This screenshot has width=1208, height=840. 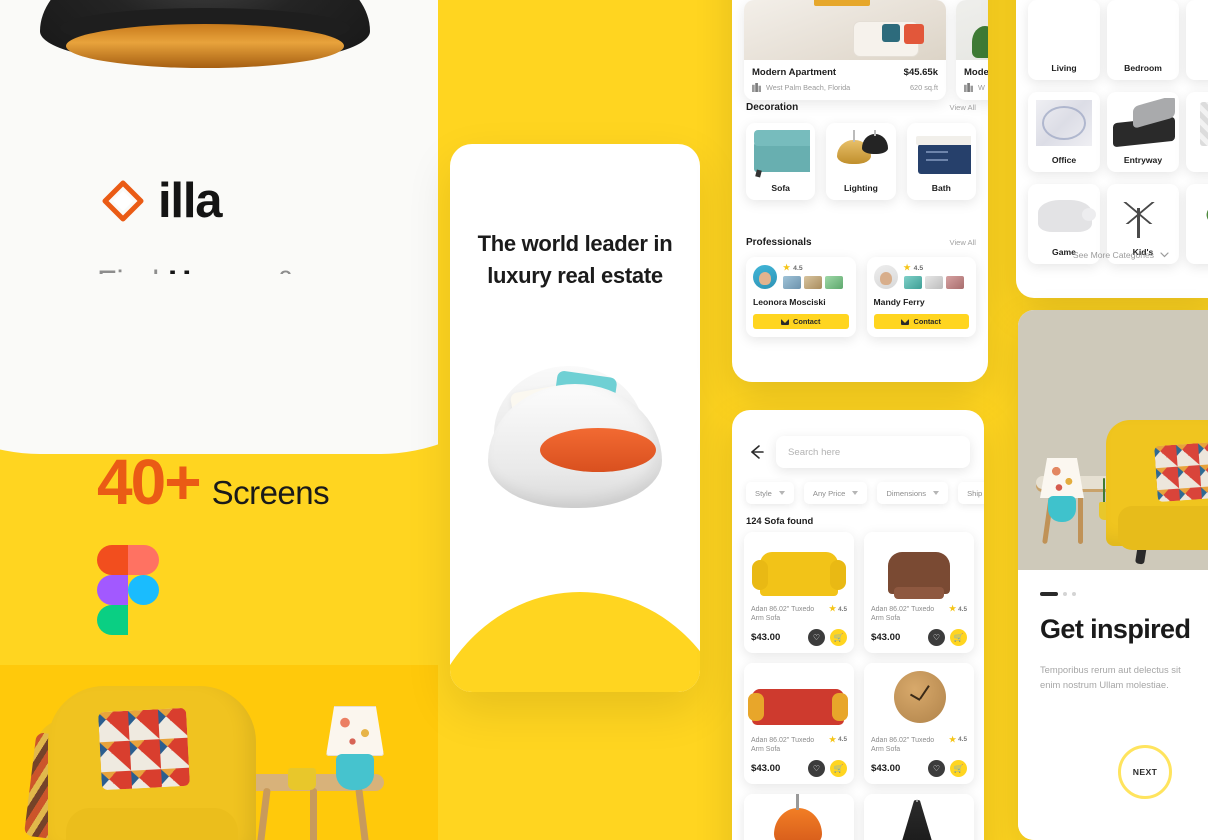 What do you see at coordinates (936, 276) in the screenshot?
I see `professional-info: ★ 4.5` at bounding box center [936, 276].